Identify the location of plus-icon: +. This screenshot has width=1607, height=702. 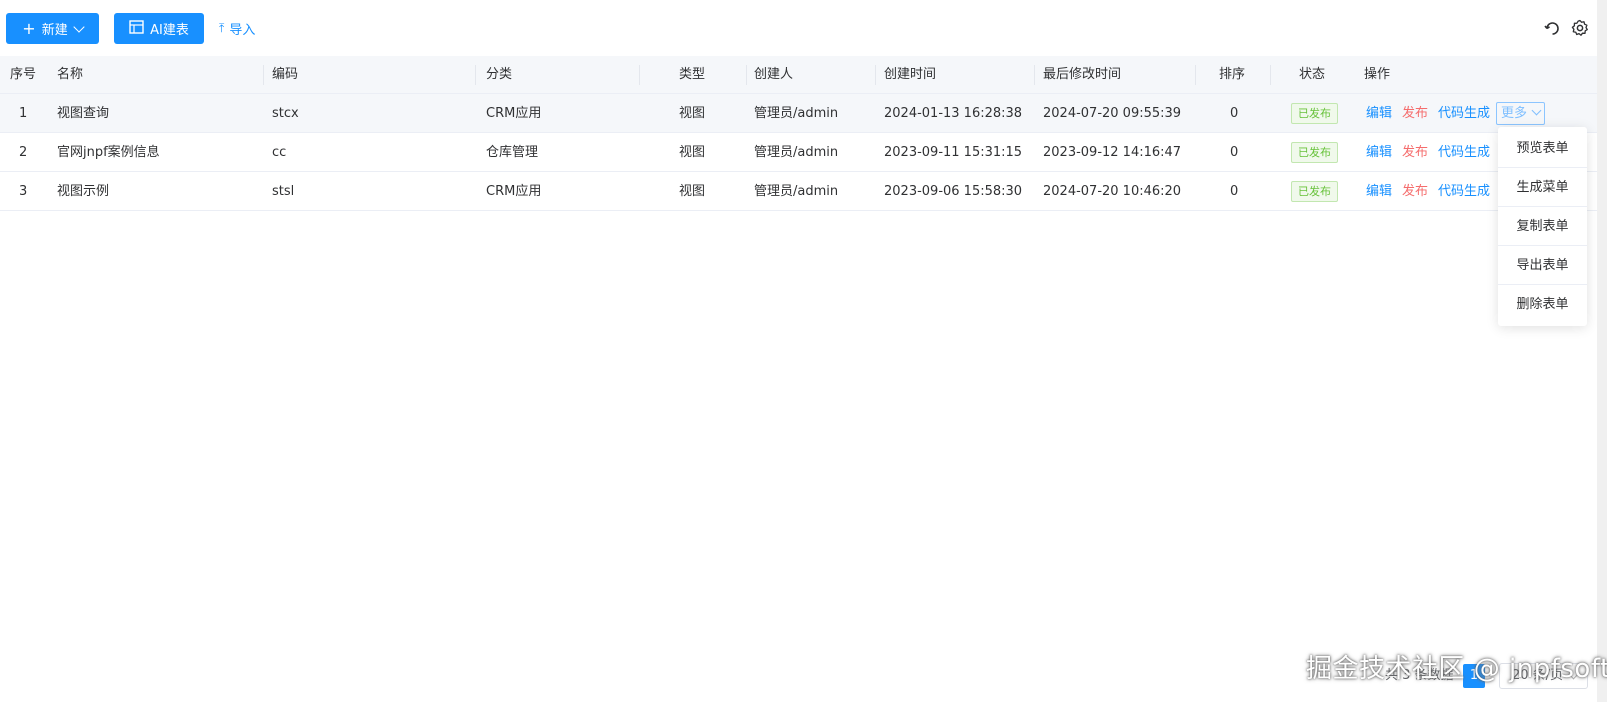
(29, 28).